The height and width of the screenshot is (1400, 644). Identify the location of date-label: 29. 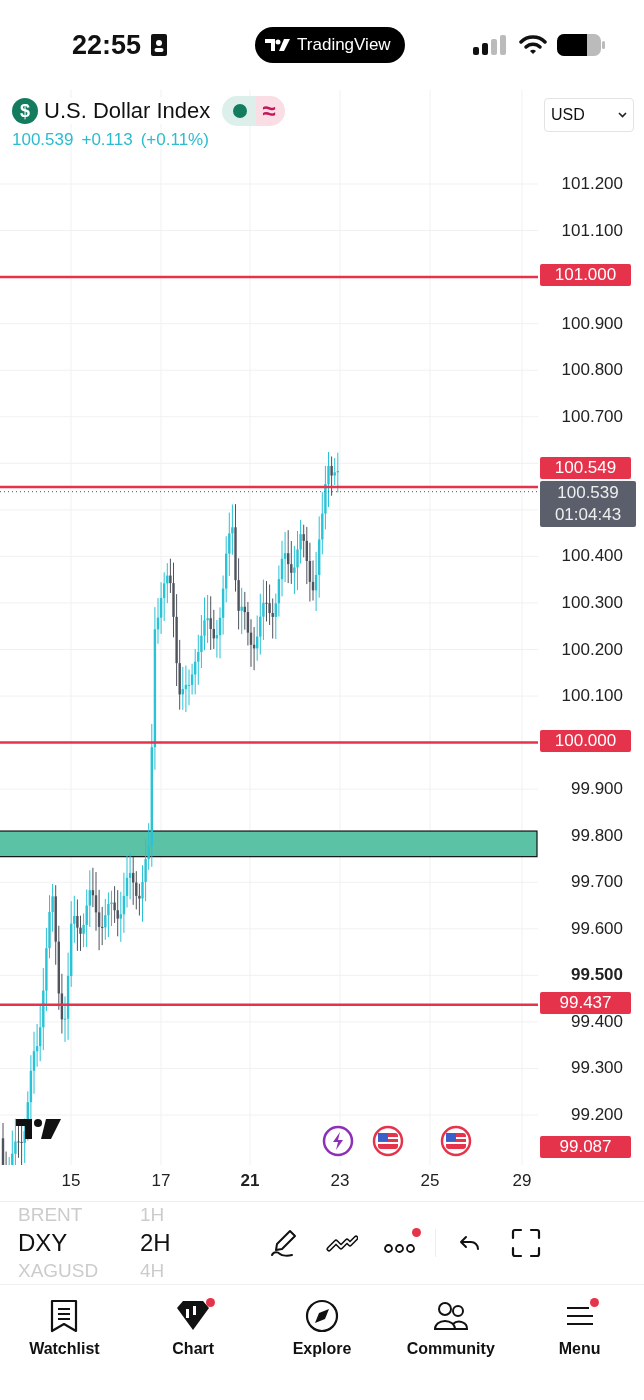
(522, 1181).